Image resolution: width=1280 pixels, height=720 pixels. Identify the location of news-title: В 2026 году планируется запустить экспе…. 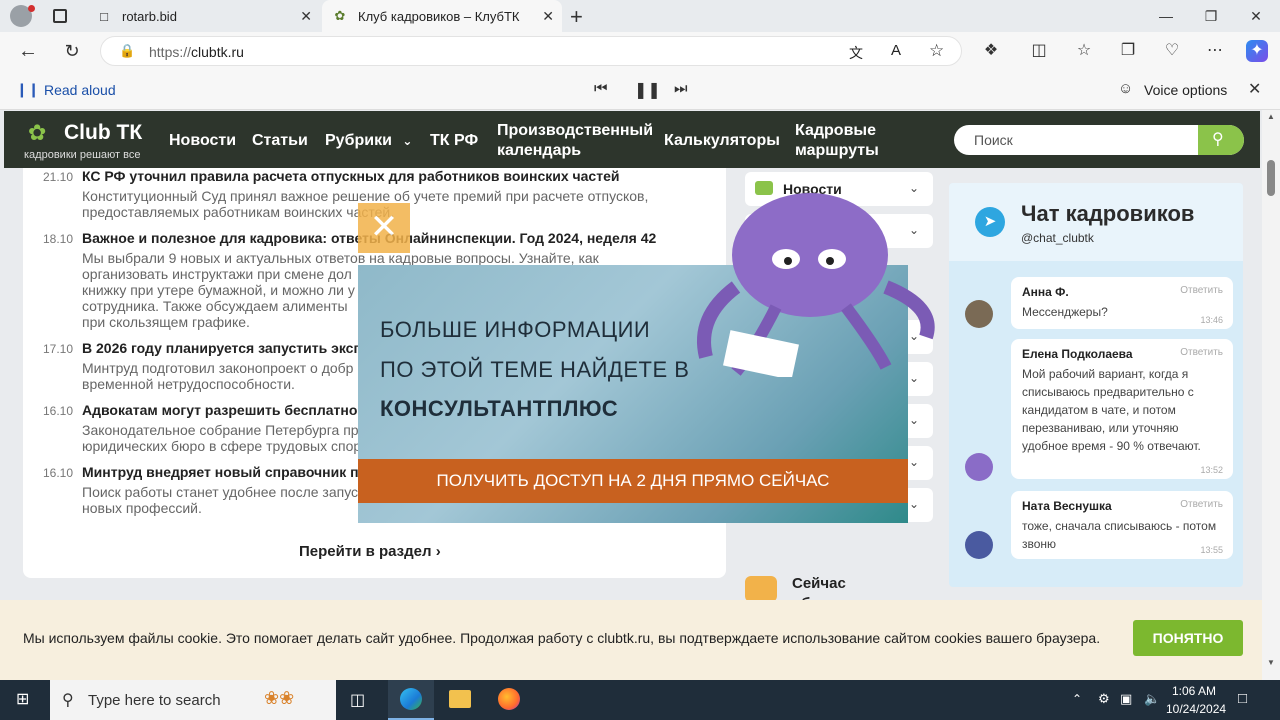
(233, 348).